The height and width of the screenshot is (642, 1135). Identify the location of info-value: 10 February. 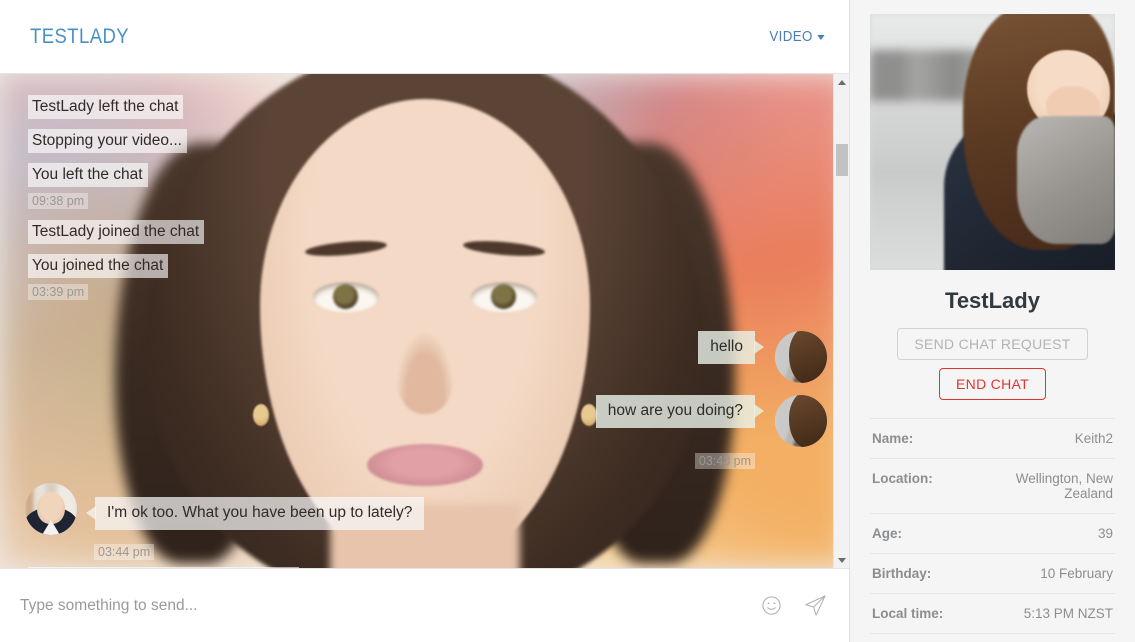
(1076, 573).